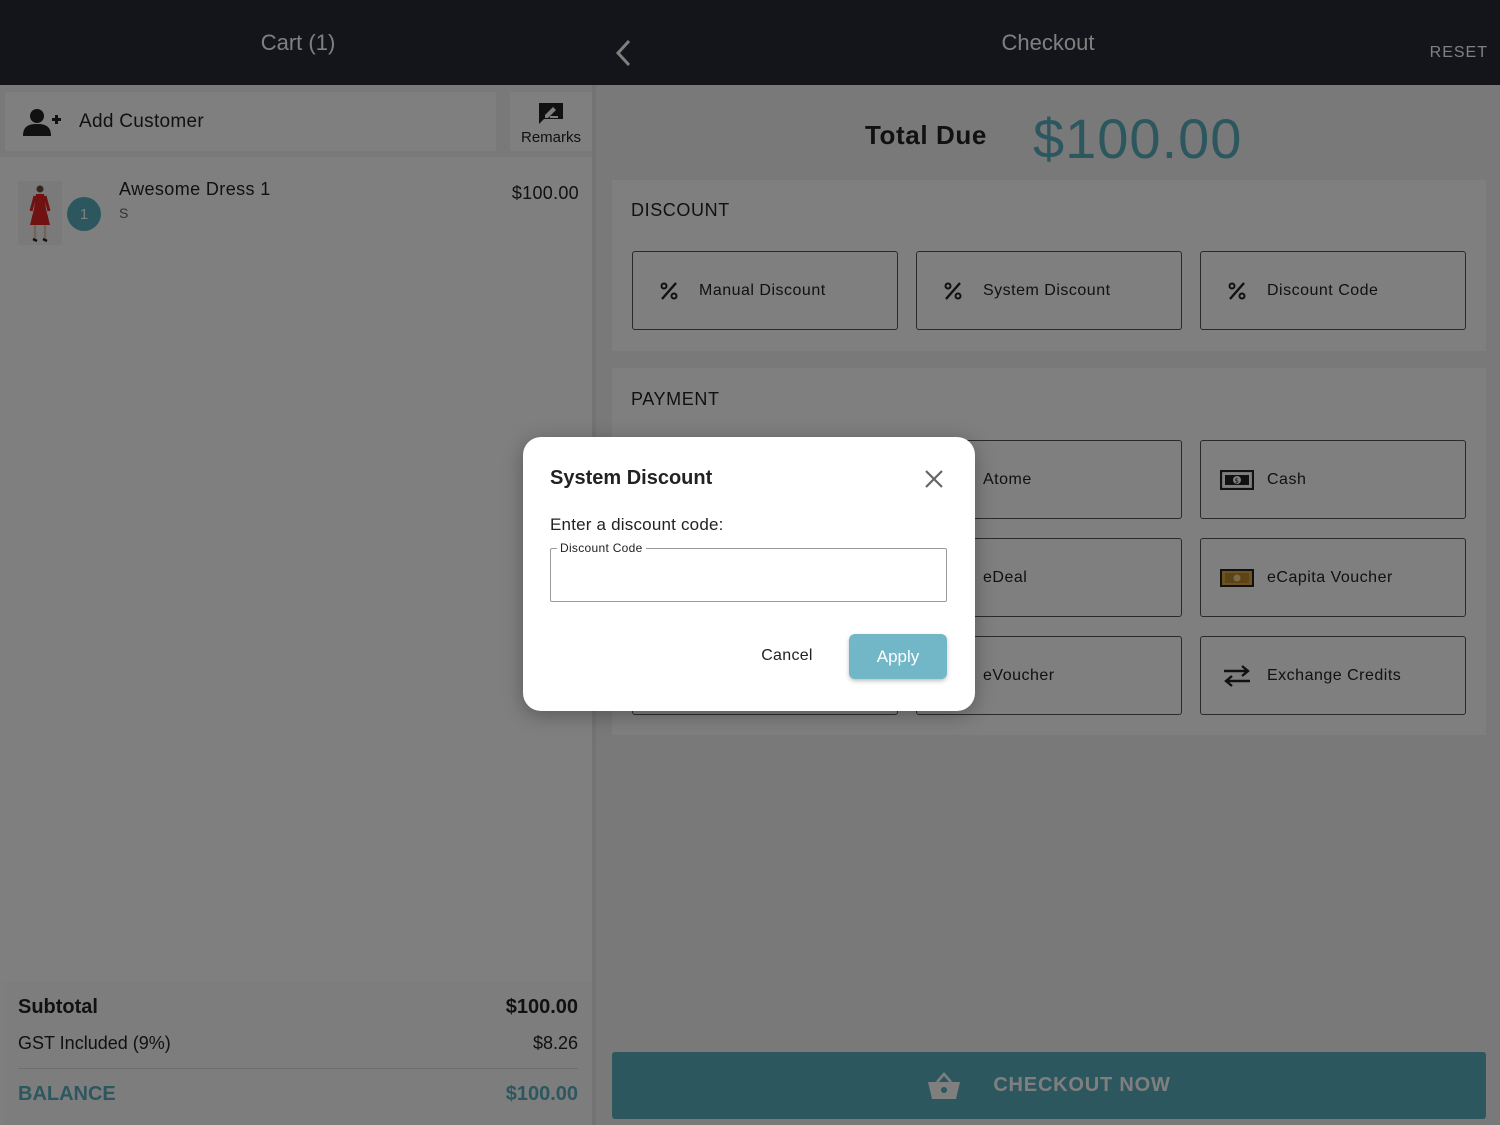  I want to click on discount-code-field: Discount Code, so click(748, 571).